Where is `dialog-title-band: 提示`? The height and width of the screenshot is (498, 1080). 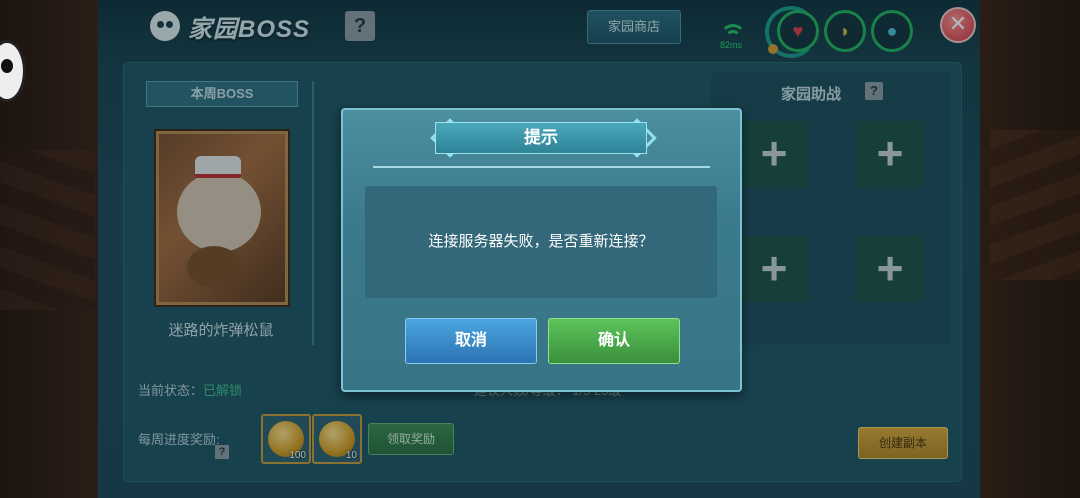 dialog-title-band: 提示 is located at coordinates (541, 138).